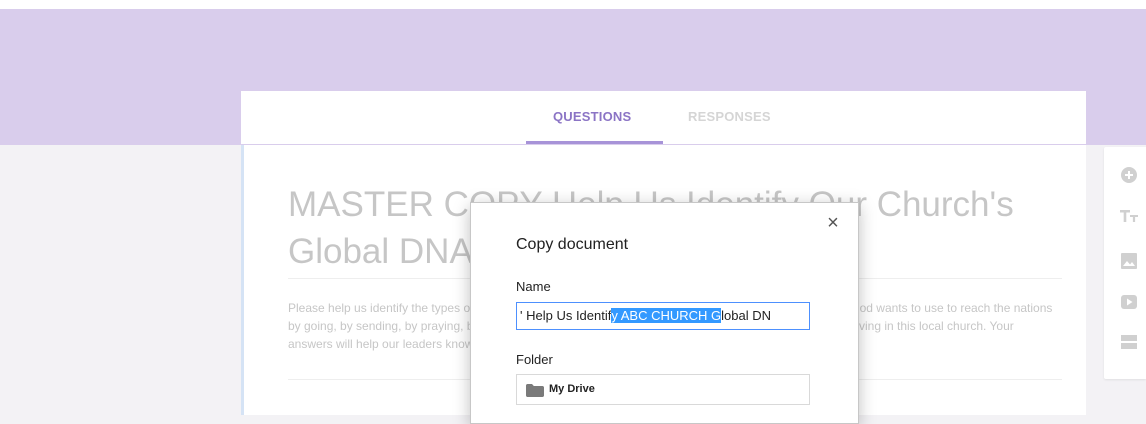  What do you see at coordinates (594, 142) in the screenshot?
I see `active-tab-indicator` at bounding box center [594, 142].